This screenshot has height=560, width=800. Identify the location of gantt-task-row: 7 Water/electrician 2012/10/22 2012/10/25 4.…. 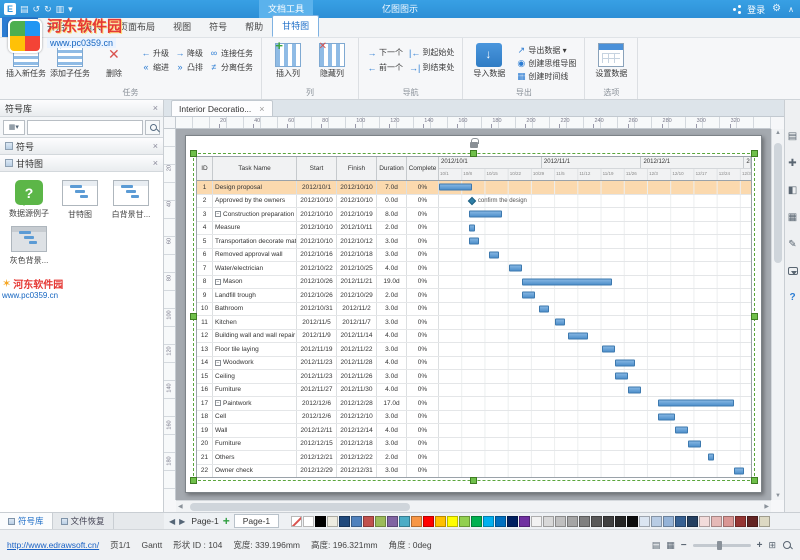
(474, 269).